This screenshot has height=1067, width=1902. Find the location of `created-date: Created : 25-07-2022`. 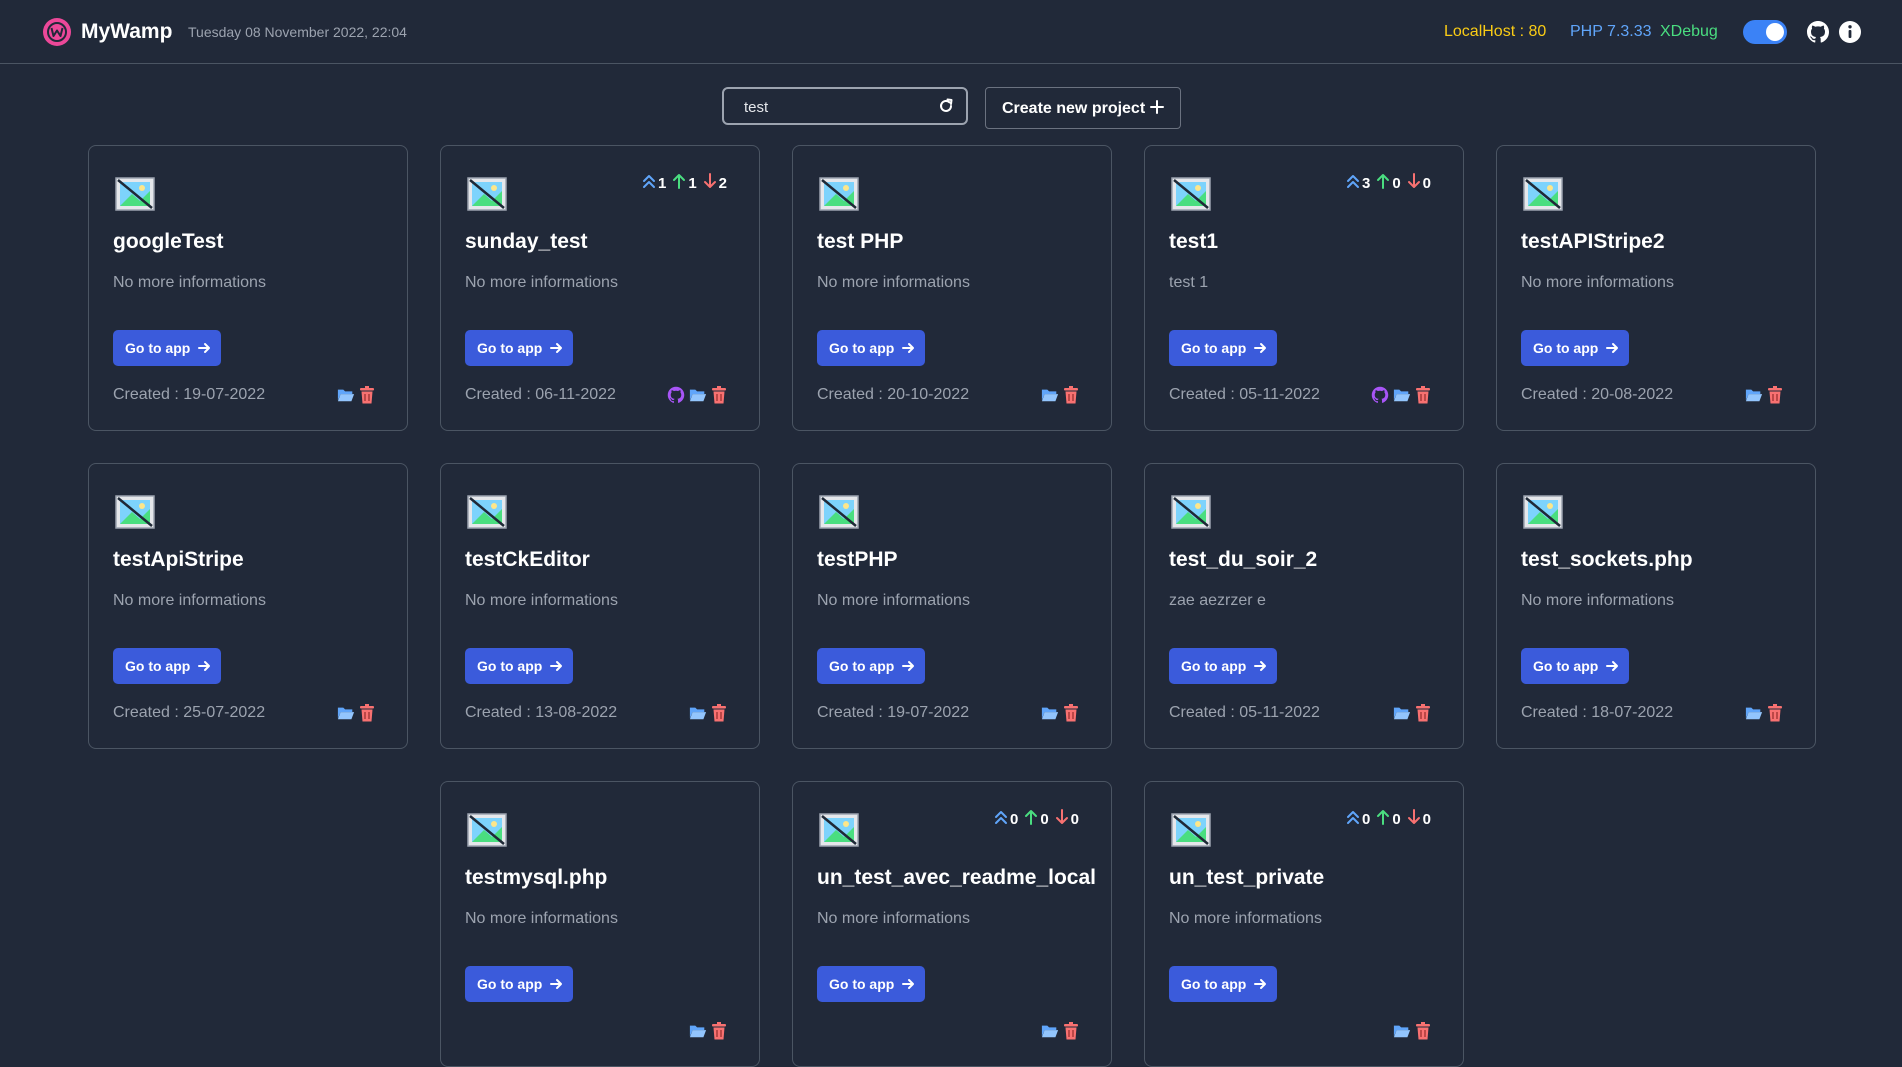

created-date: Created : 25-07-2022 is located at coordinates (189, 712).